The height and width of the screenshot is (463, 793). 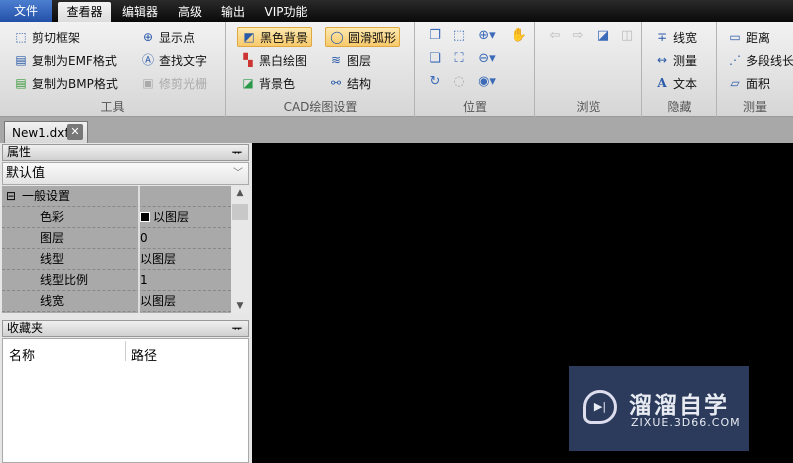 I want to click on zoom-in-icon: ⊕▾, so click(x=487, y=36).